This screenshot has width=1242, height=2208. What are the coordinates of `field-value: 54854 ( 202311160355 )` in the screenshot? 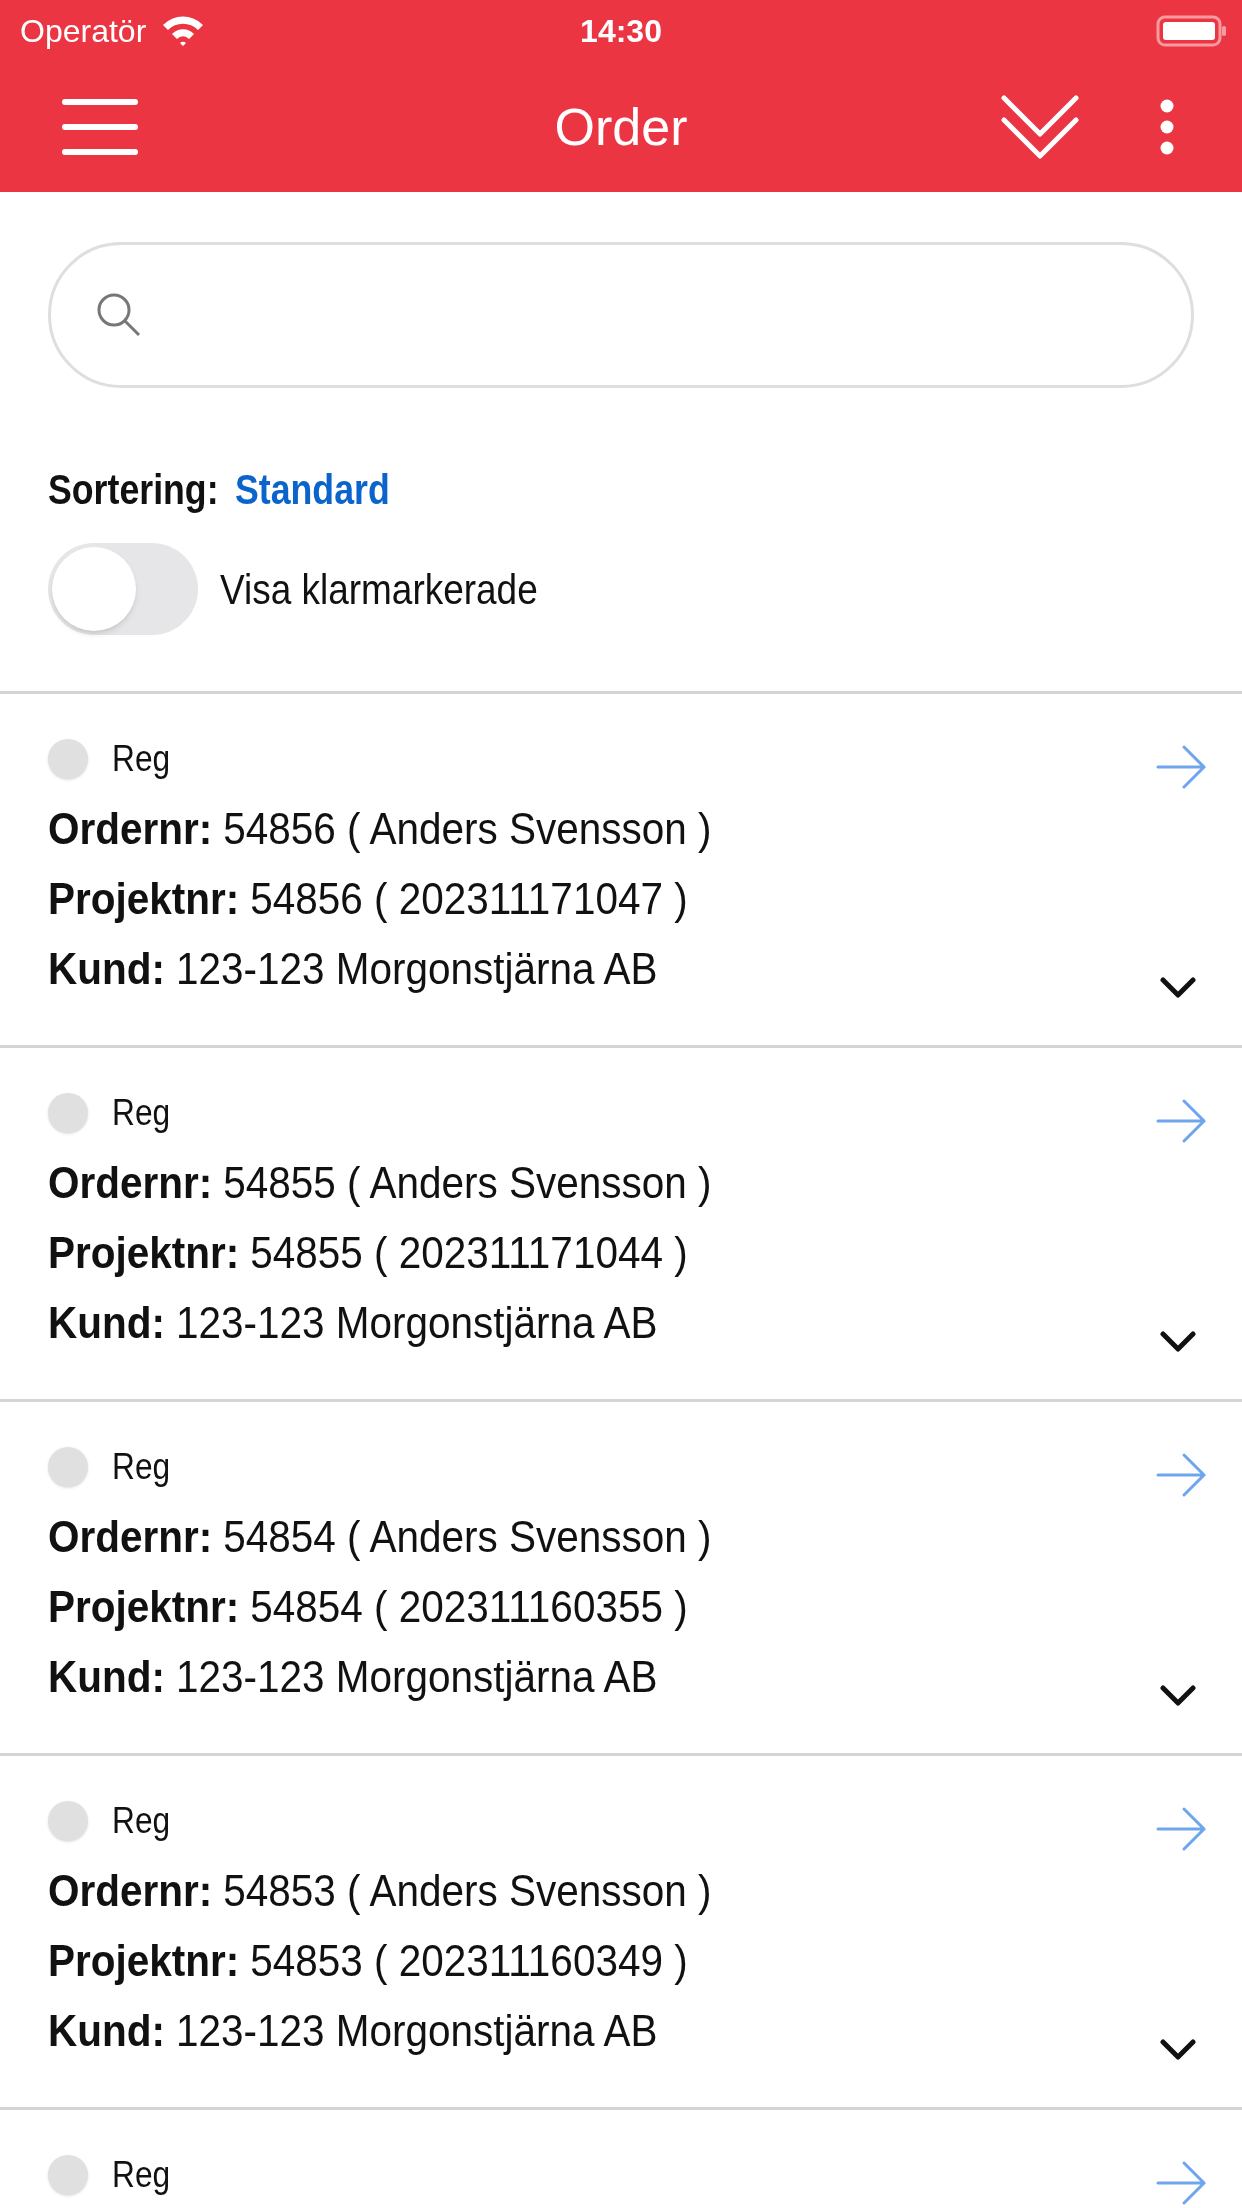 It's located at (469, 1607).